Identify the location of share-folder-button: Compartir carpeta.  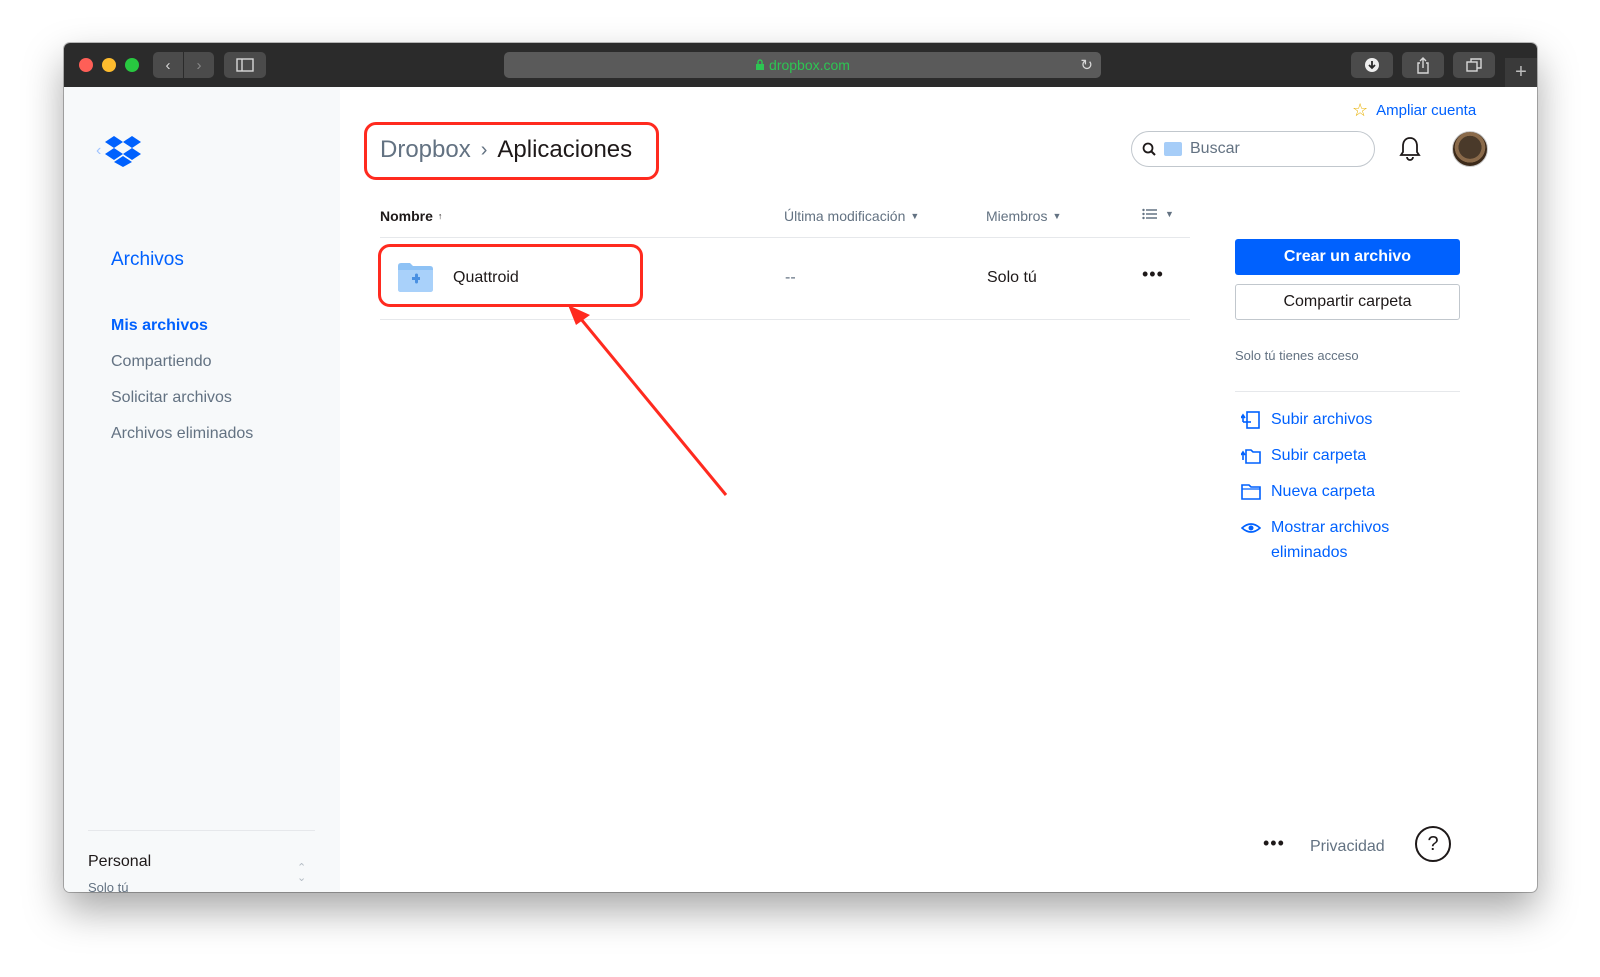
(1347, 302).